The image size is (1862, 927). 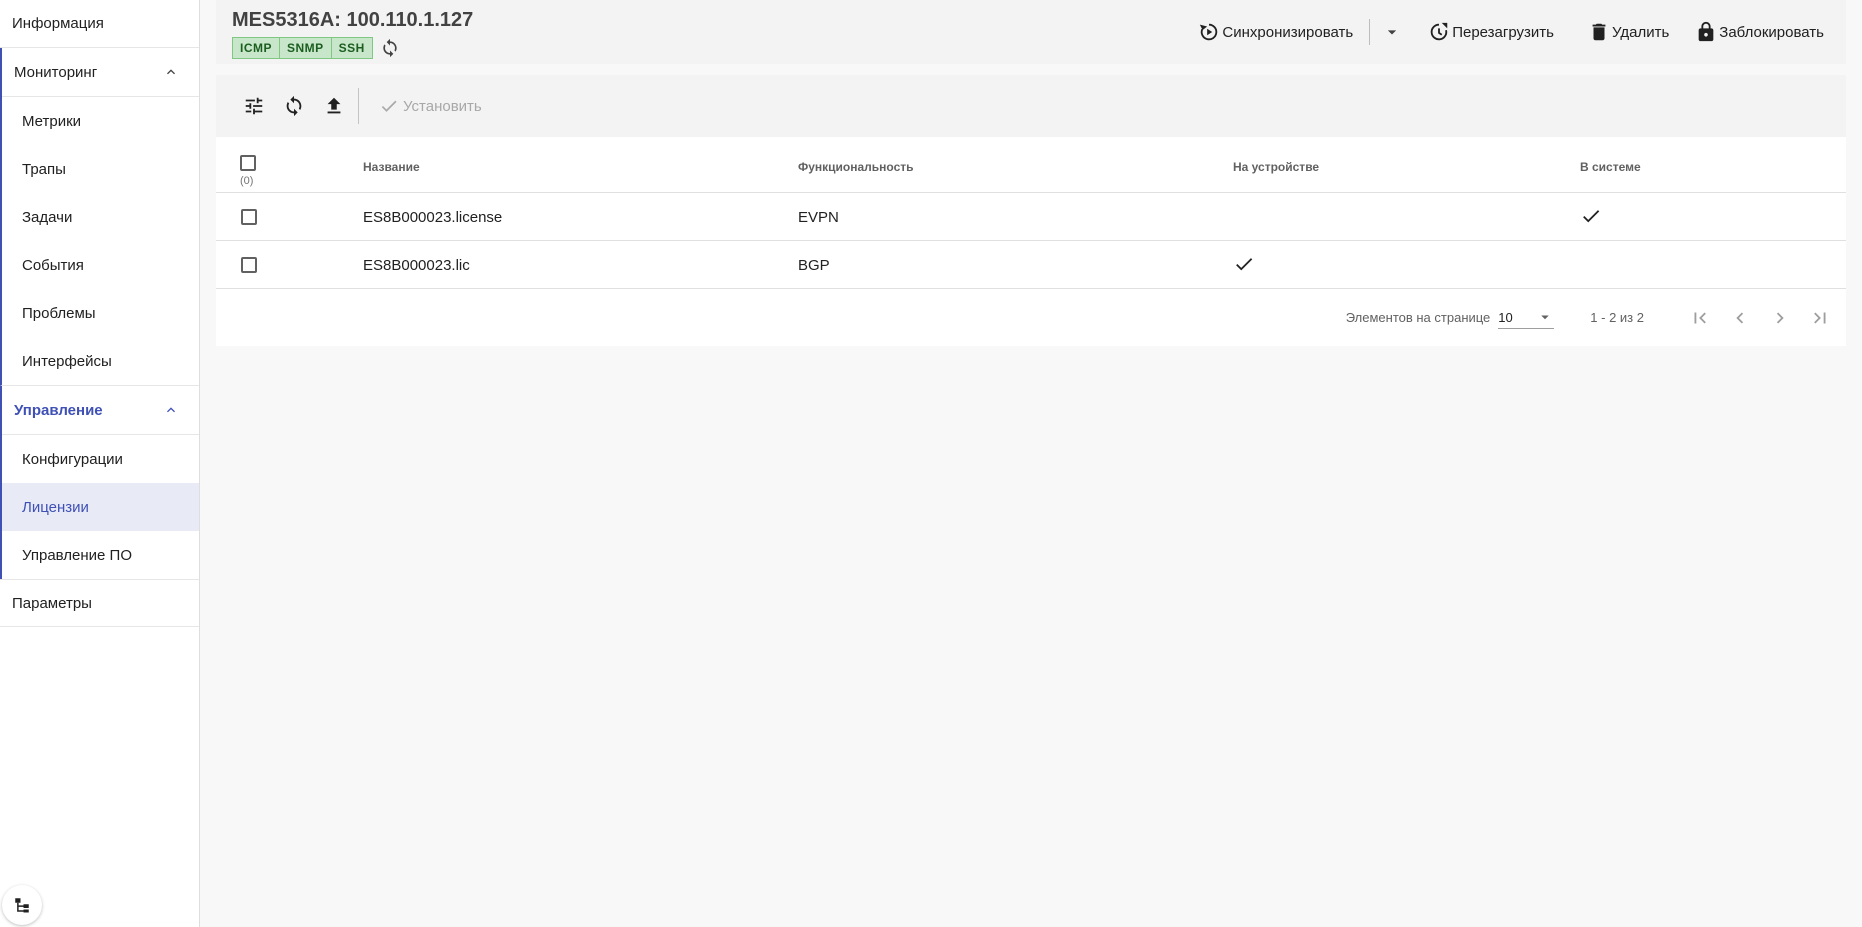 What do you see at coordinates (1505, 317) in the screenshot?
I see `page-size-value: 10` at bounding box center [1505, 317].